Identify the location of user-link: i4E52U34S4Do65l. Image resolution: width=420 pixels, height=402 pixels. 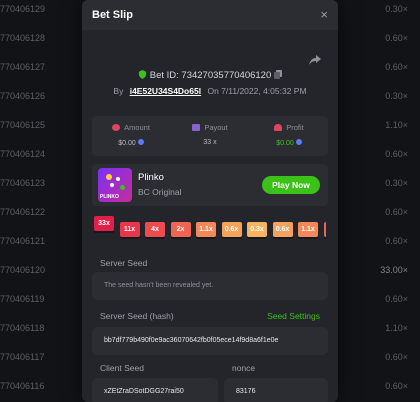
(165, 91).